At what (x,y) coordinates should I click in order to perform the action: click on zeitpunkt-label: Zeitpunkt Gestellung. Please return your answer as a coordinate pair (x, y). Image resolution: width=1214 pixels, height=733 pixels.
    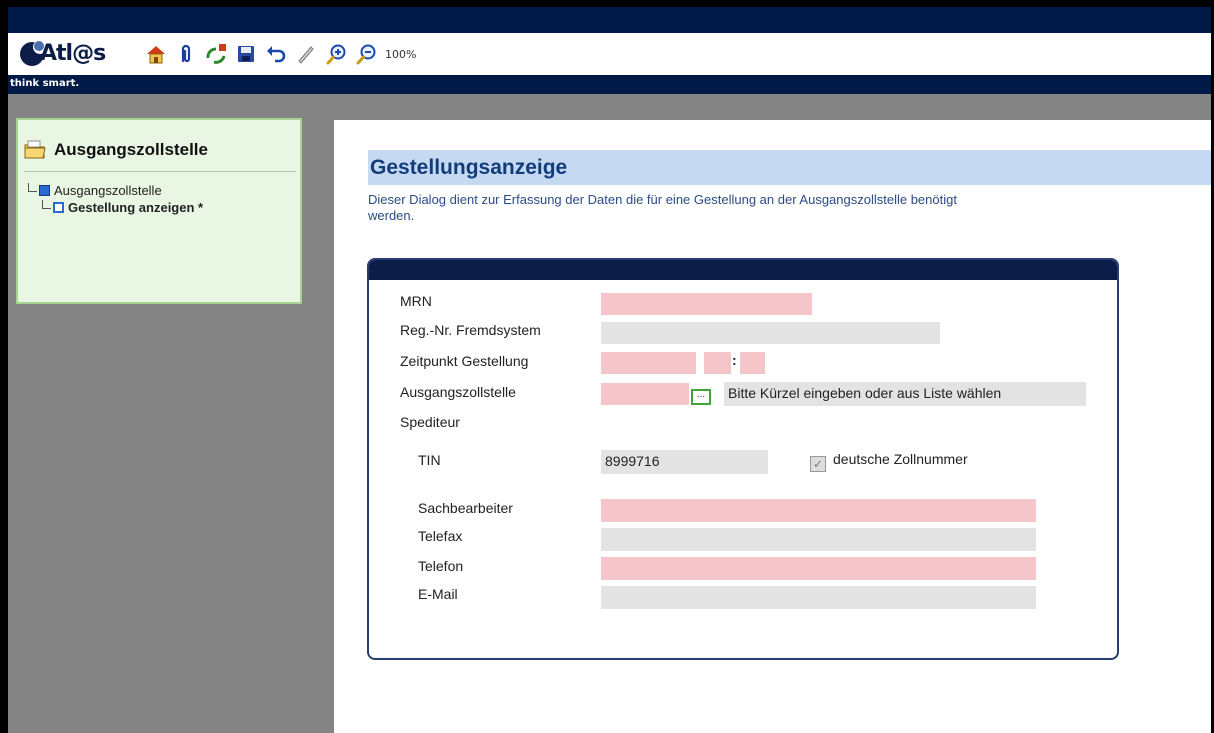
    Looking at the image, I should click on (464, 361).